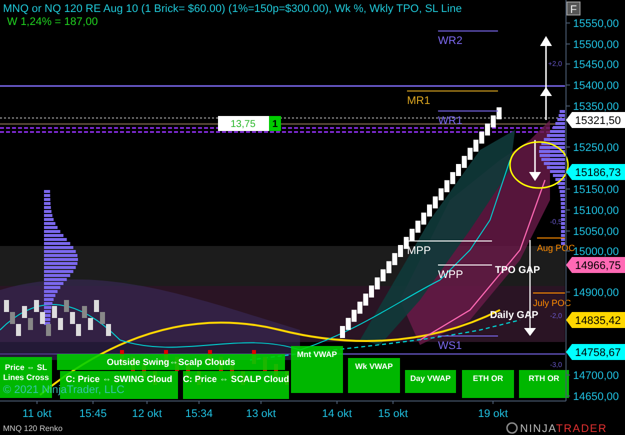  What do you see at coordinates (33, 428) in the screenshot?
I see `instrument-label: MNQ 120 Renko` at bounding box center [33, 428].